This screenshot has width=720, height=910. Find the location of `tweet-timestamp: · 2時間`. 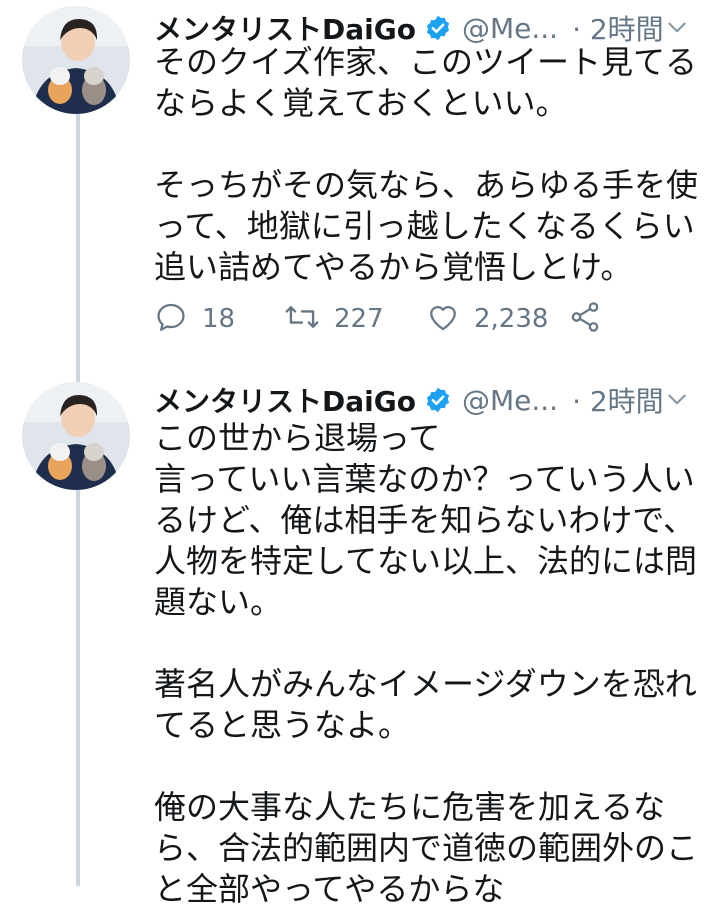

tweet-timestamp: · 2時間 is located at coordinates (618, 400).